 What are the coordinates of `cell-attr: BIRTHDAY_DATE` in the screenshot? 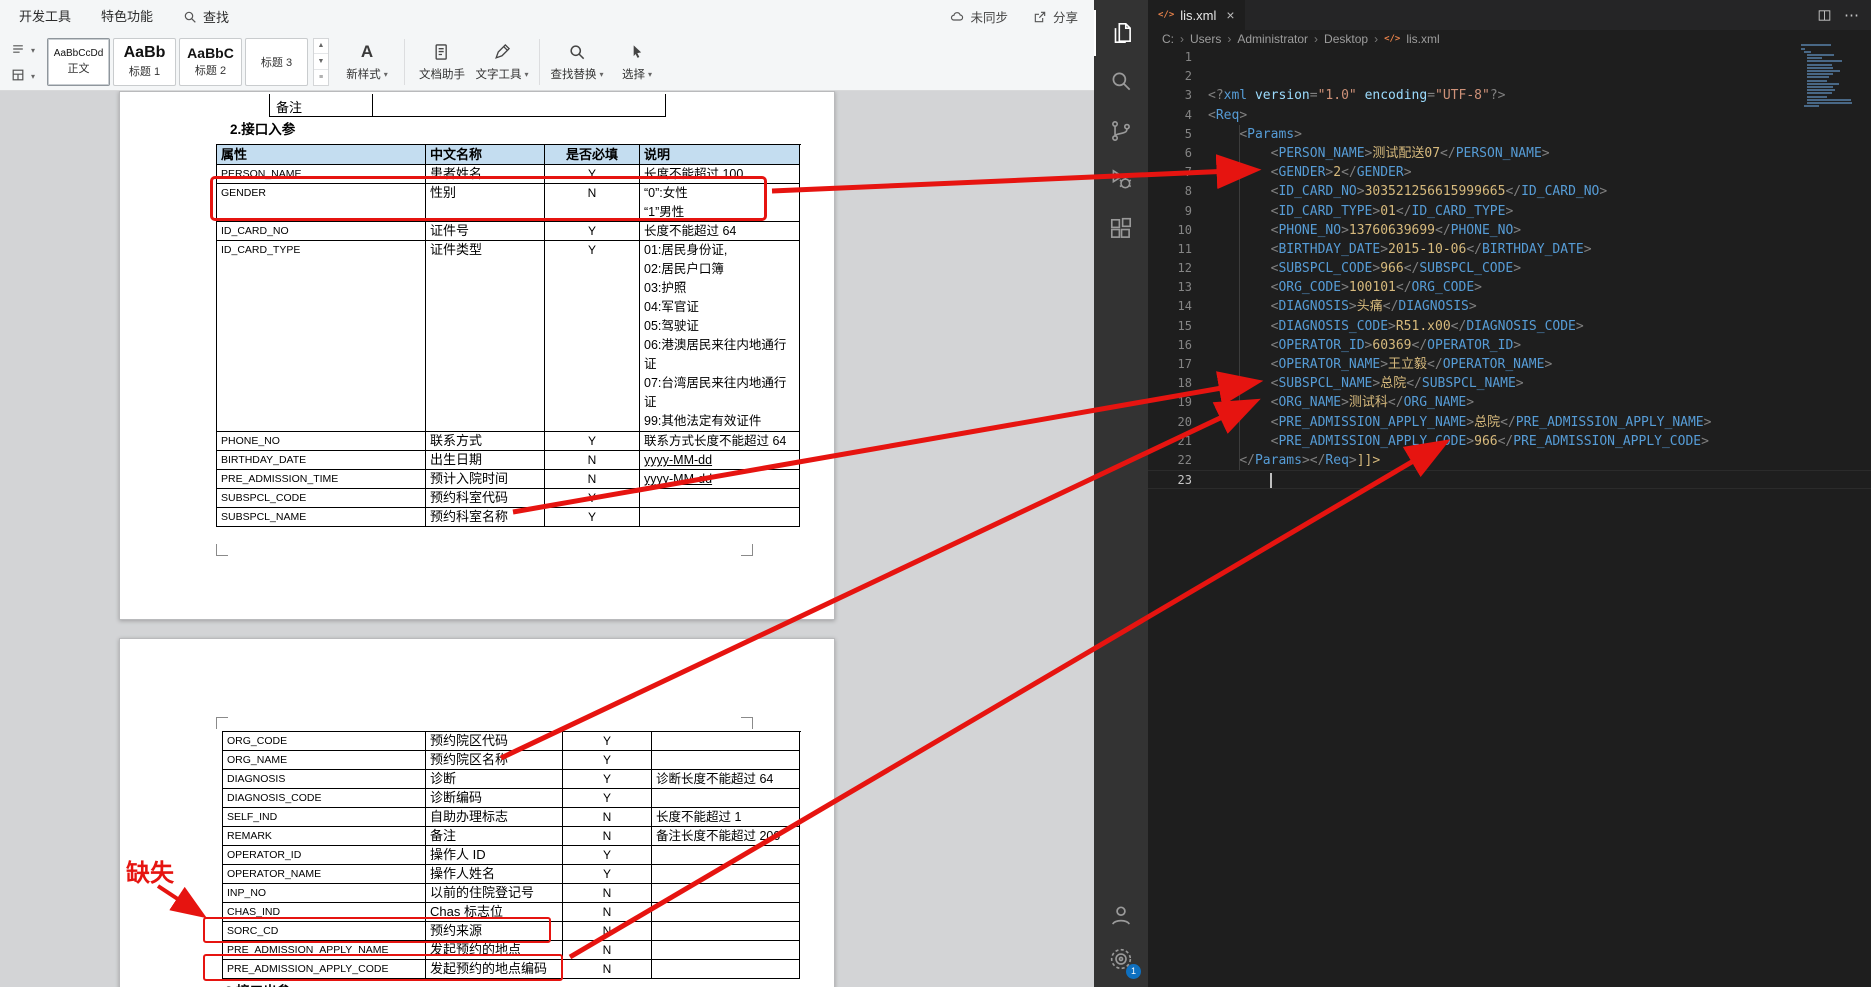 It's located at (321, 460).